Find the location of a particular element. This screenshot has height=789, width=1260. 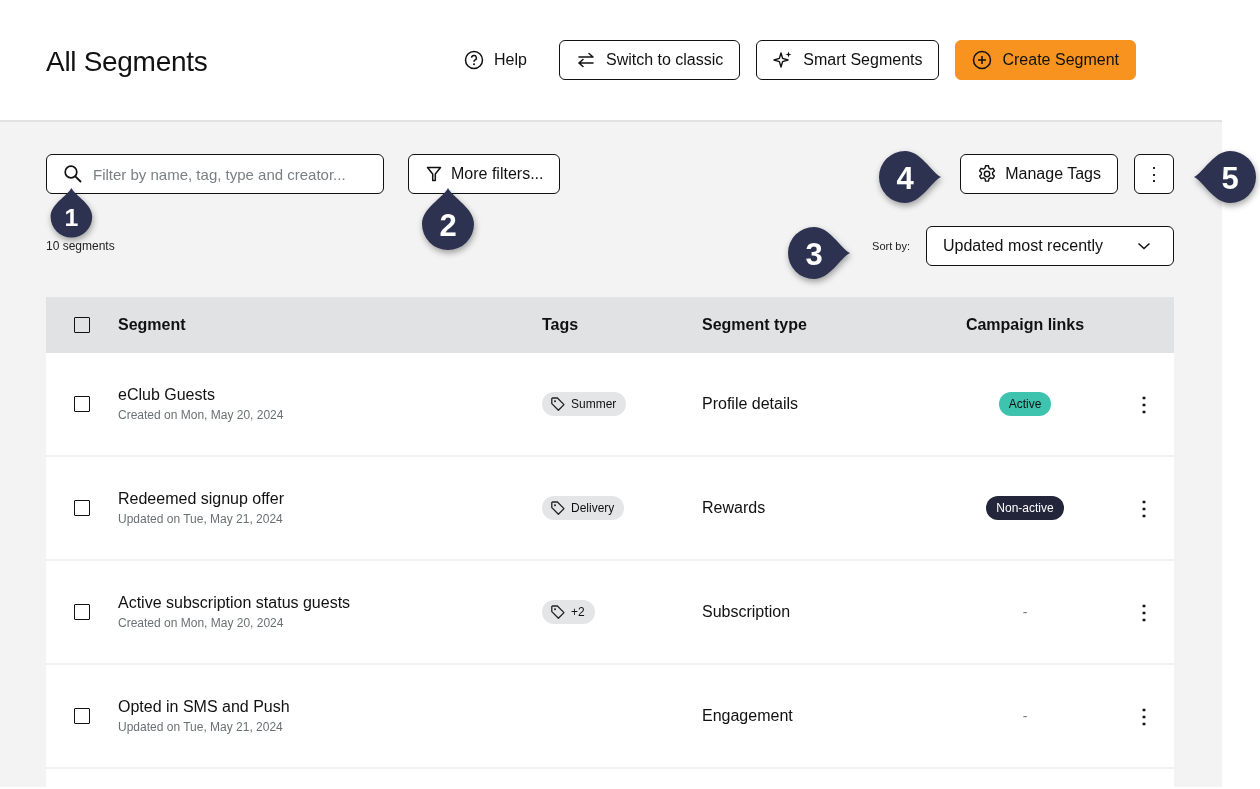

sparkle-icon is located at coordinates (783, 60).